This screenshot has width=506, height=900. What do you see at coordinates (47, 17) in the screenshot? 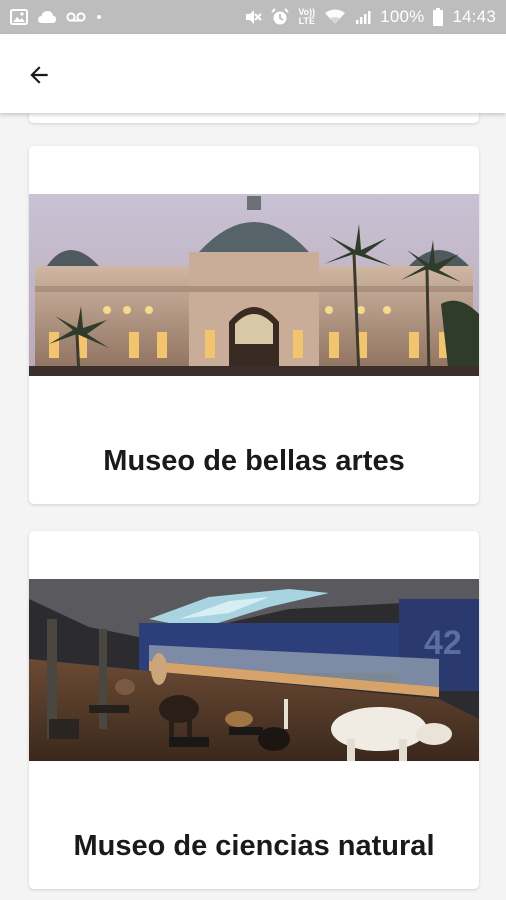
I see `cloud-icon` at bounding box center [47, 17].